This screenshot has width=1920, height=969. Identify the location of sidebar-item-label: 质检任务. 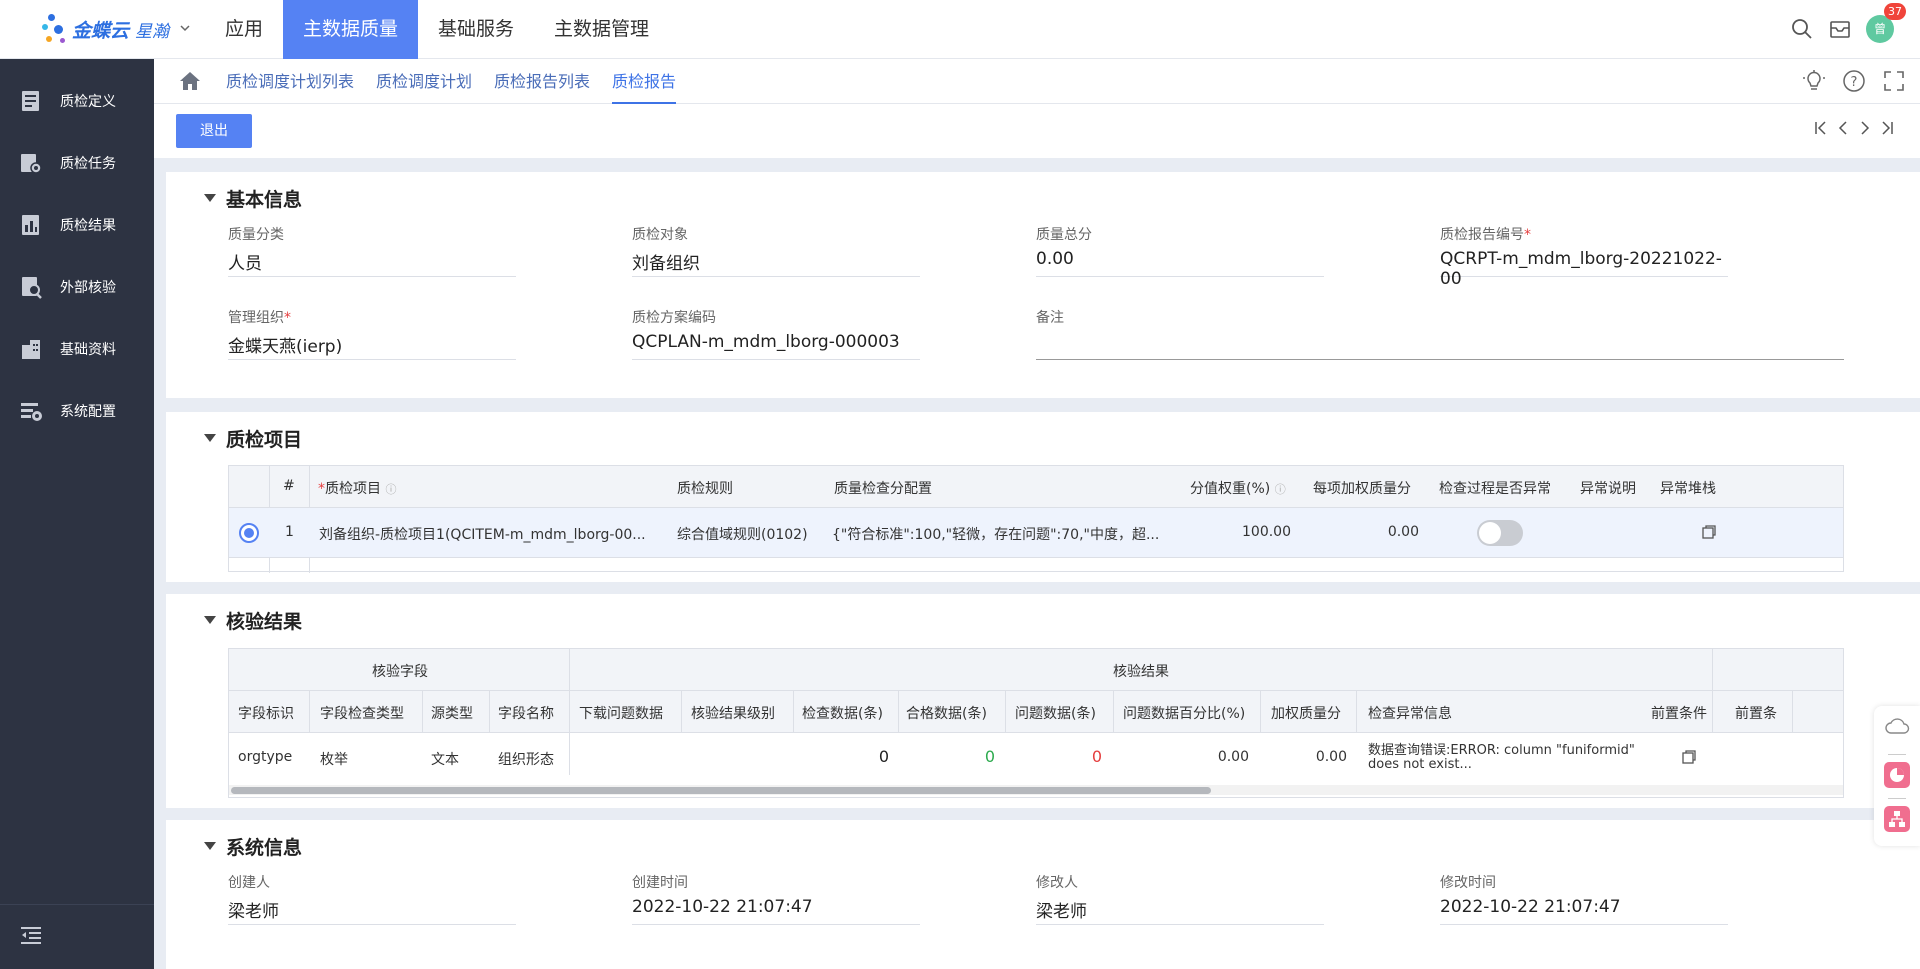
(88, 164).